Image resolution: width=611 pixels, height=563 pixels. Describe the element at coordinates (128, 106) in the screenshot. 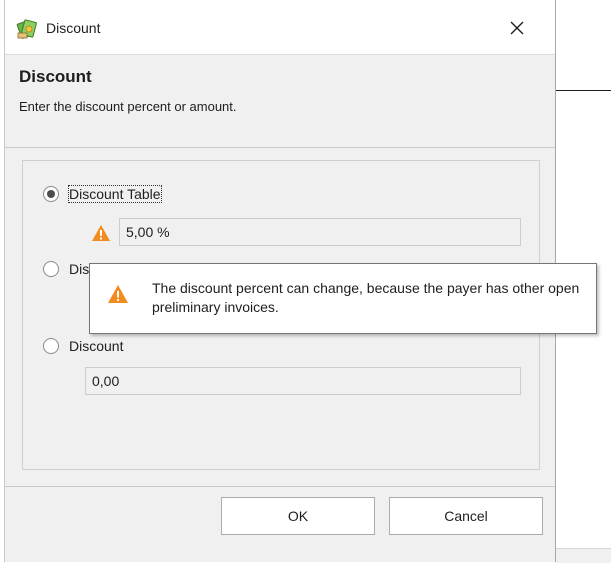

I see `header-subtitle: Enter the discount percent or amount.` at that location.